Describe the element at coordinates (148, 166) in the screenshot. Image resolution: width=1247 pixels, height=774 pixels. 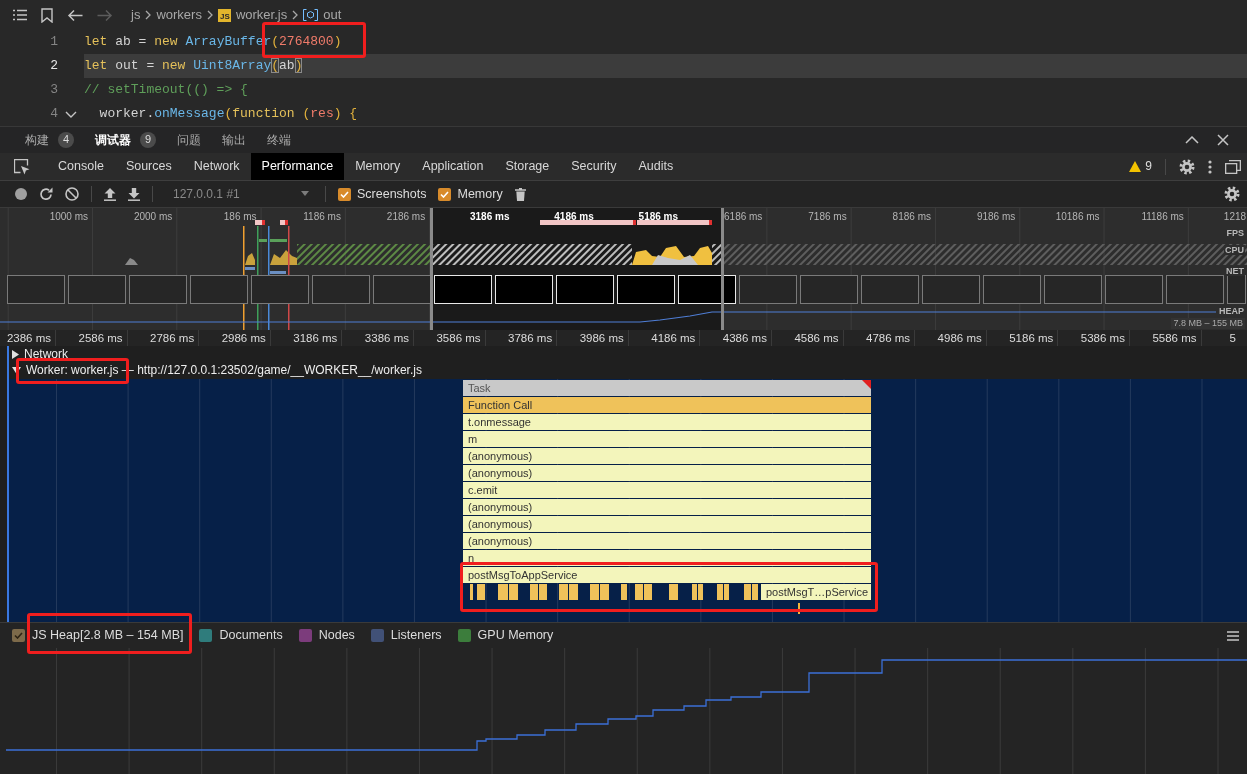
I see `devtools-tab: Sources` at that location.